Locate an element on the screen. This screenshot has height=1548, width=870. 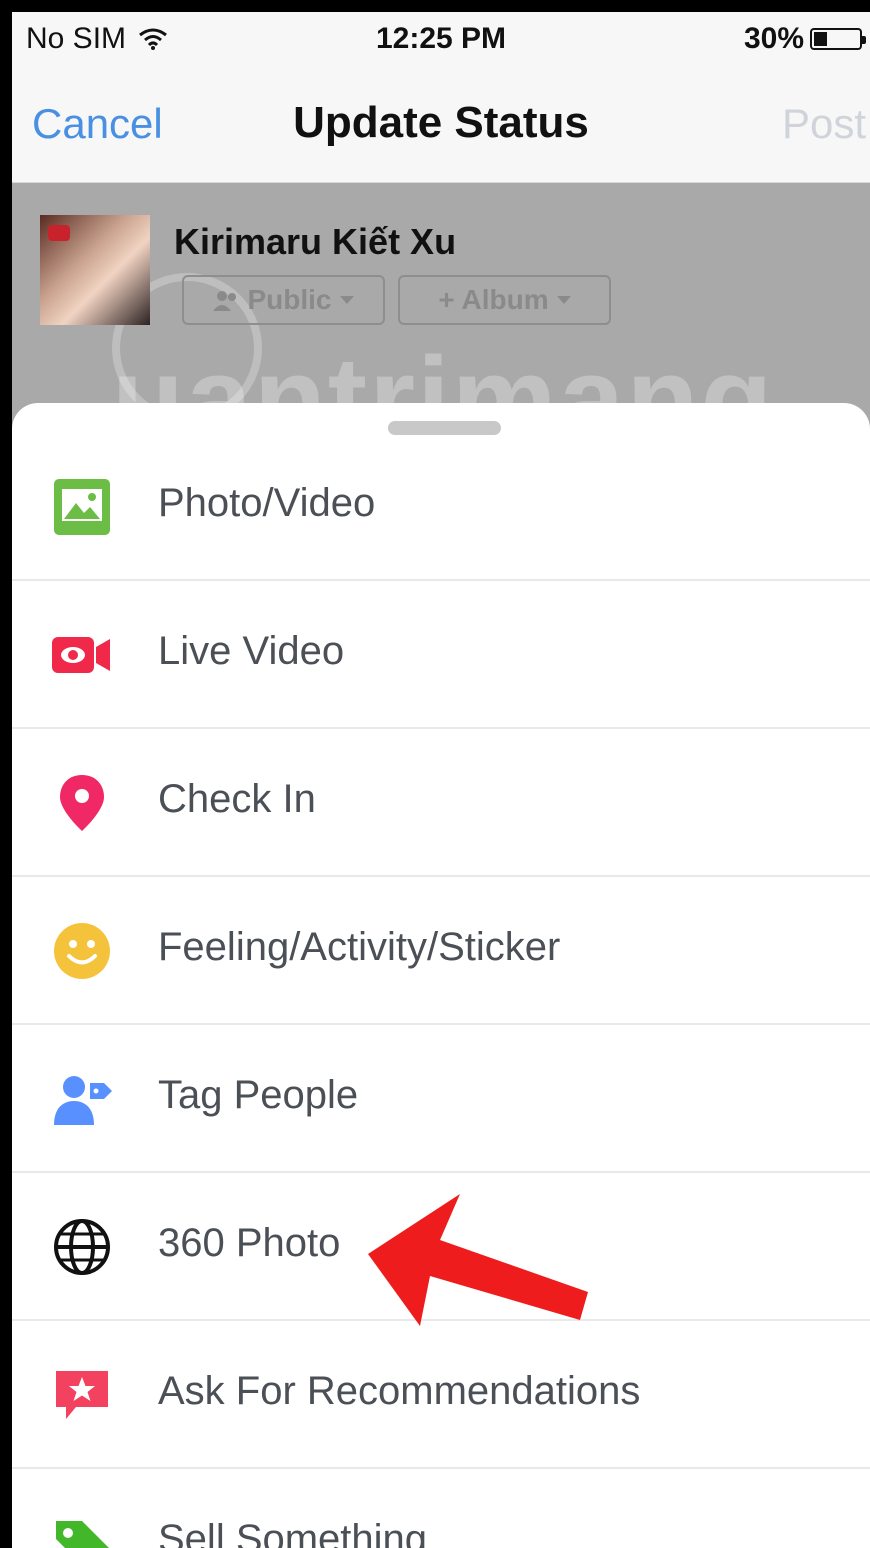
clock: 12:25 PM is located at coordinates (441, 38).